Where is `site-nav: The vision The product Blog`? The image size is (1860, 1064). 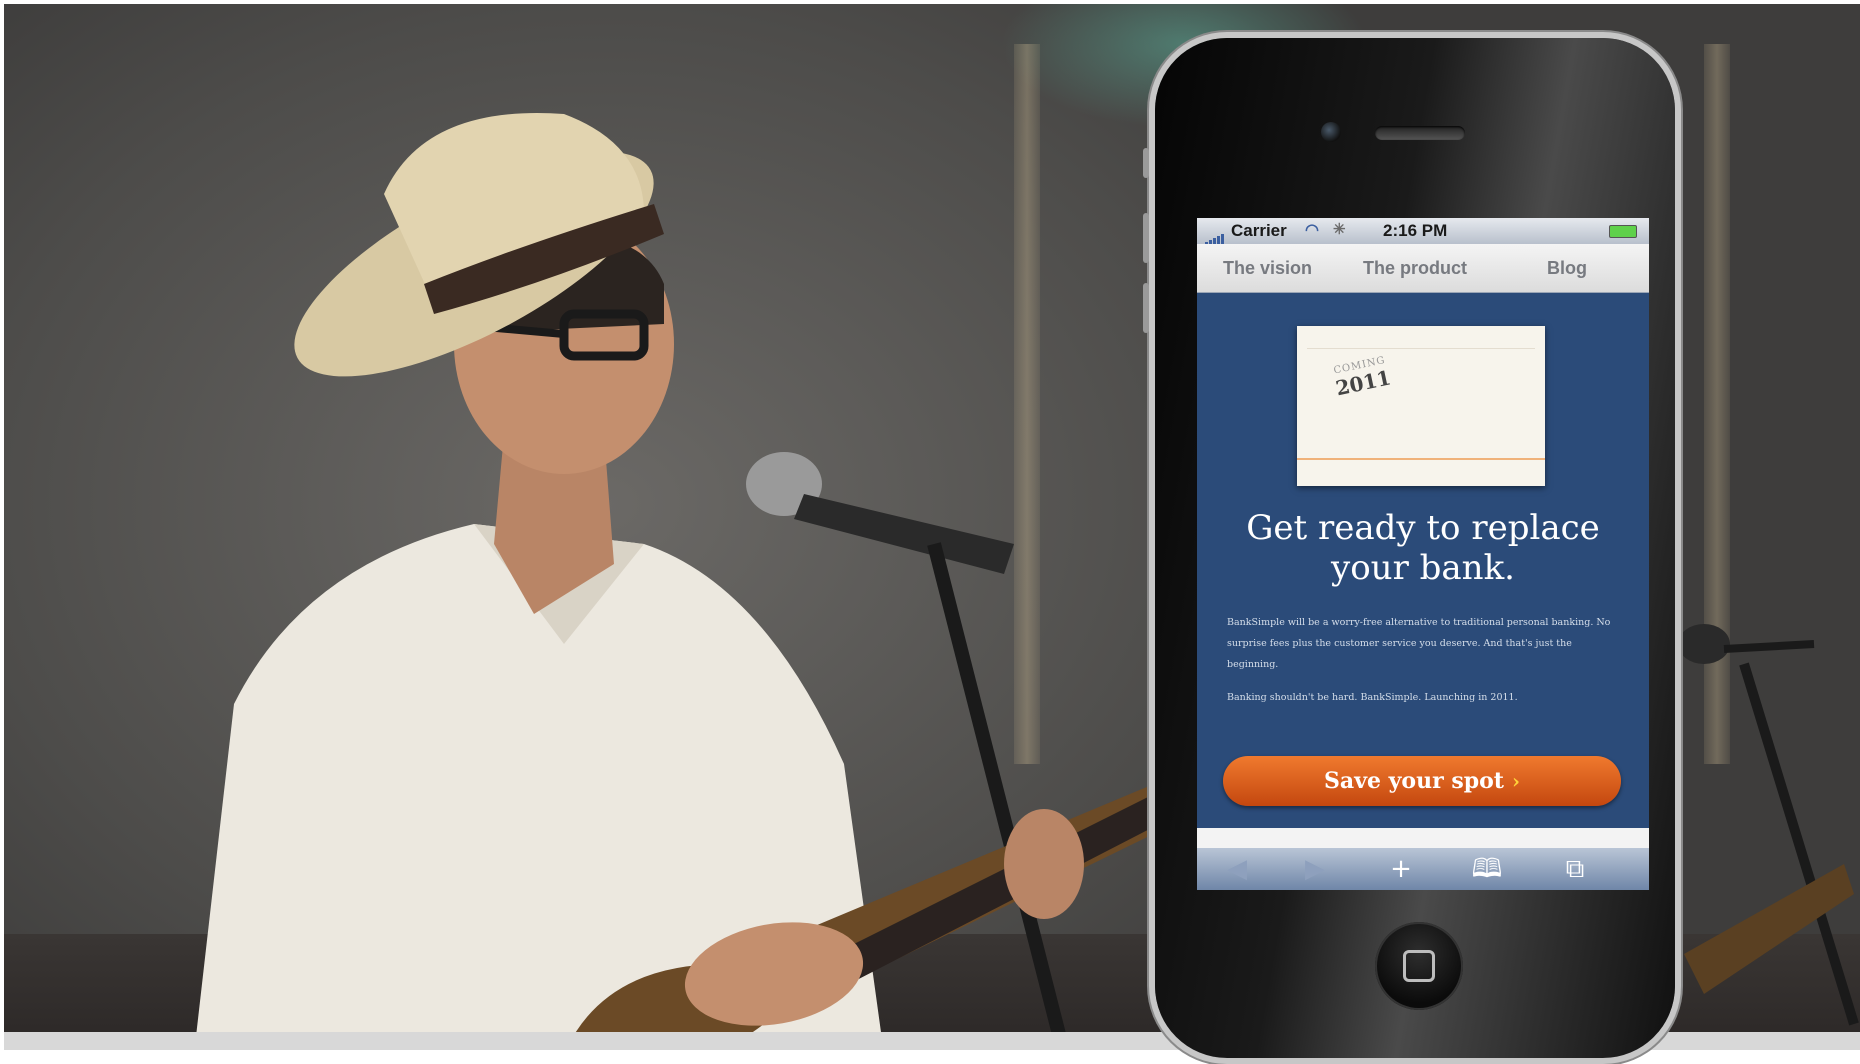 site-nav: The vision The product Blog is located at coordinates (1423, 268).